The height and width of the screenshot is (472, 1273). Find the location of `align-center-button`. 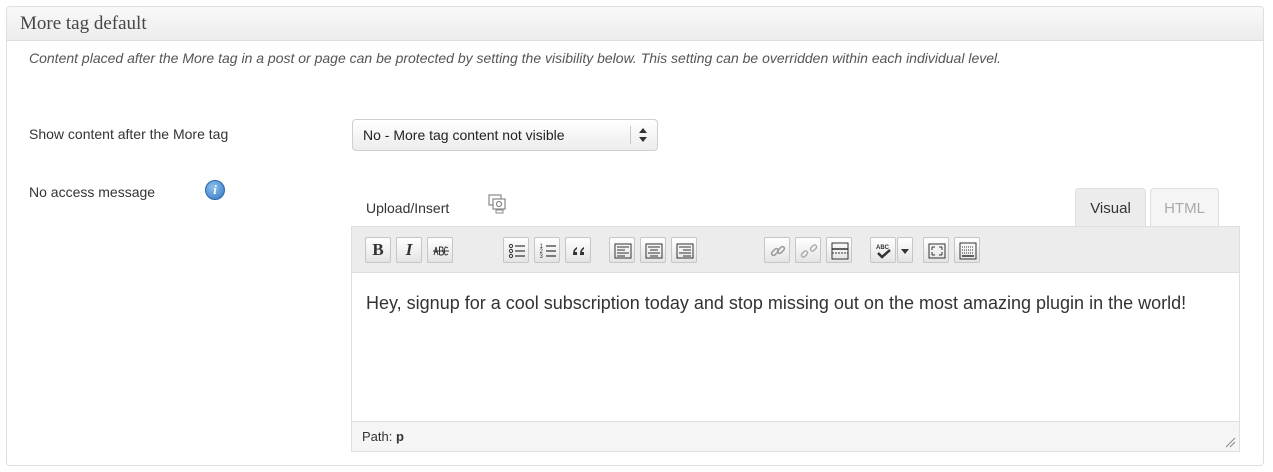

align-center-button is located at coordinates (653, 250).